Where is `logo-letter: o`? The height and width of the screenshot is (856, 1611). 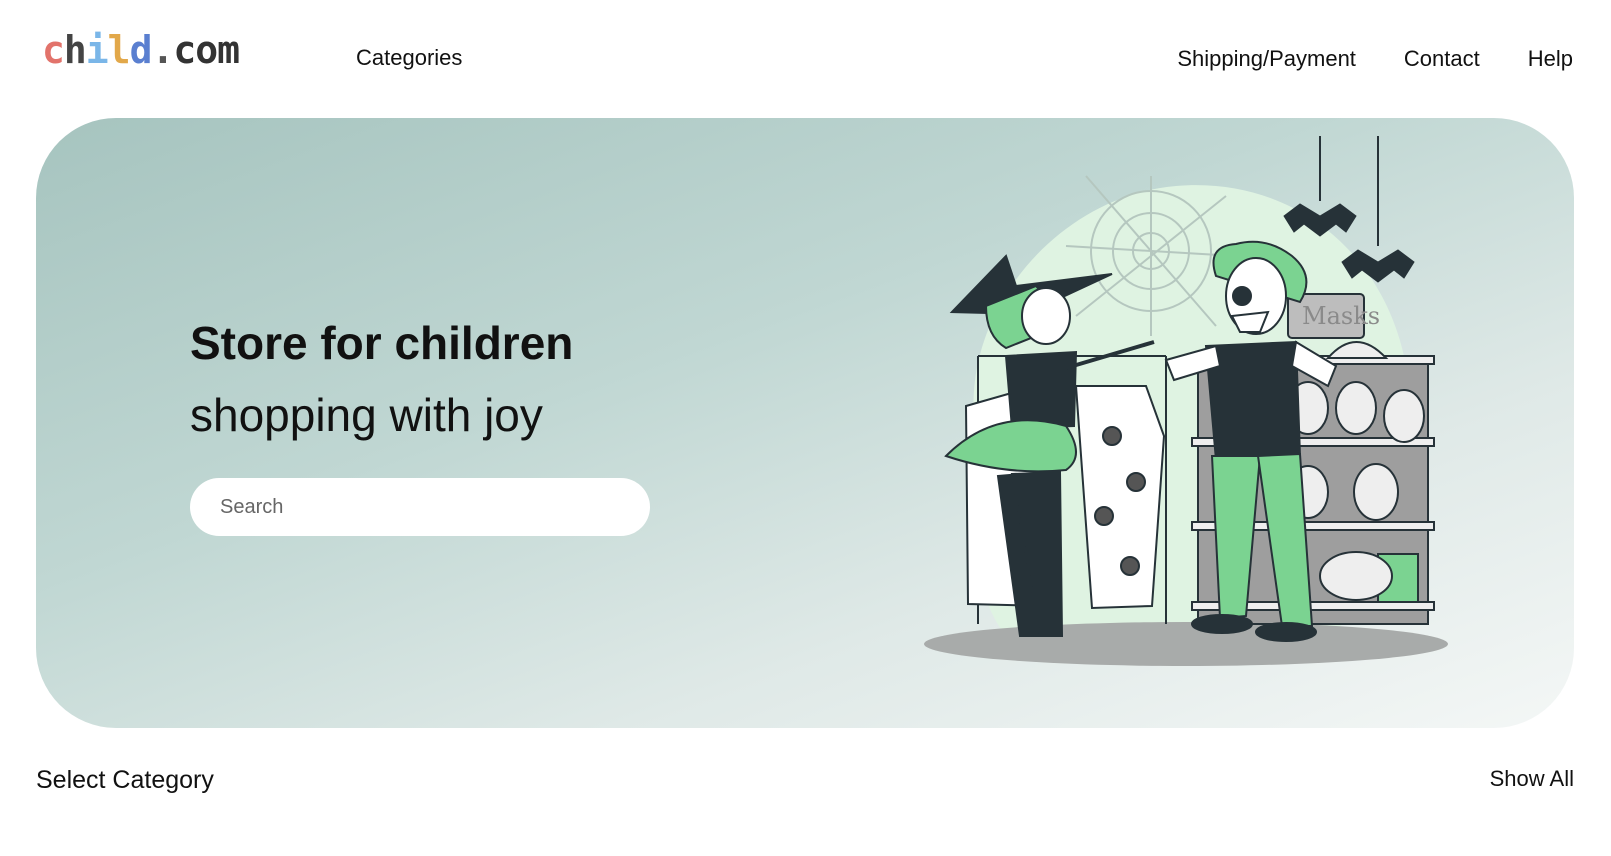
logo-letter: o is located at coordinates (206, 50).